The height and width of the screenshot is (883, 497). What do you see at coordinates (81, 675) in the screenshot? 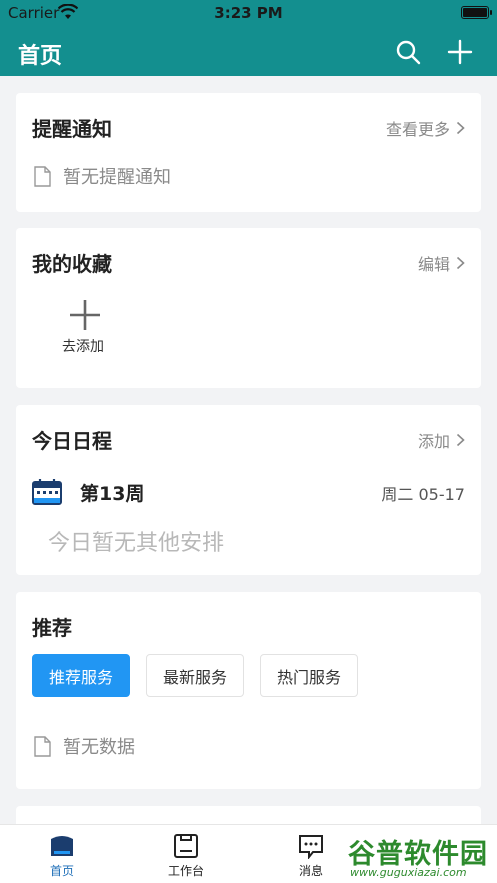
I see `tab-recommended-services: 推荐服务` at bounding box center [81, 675].